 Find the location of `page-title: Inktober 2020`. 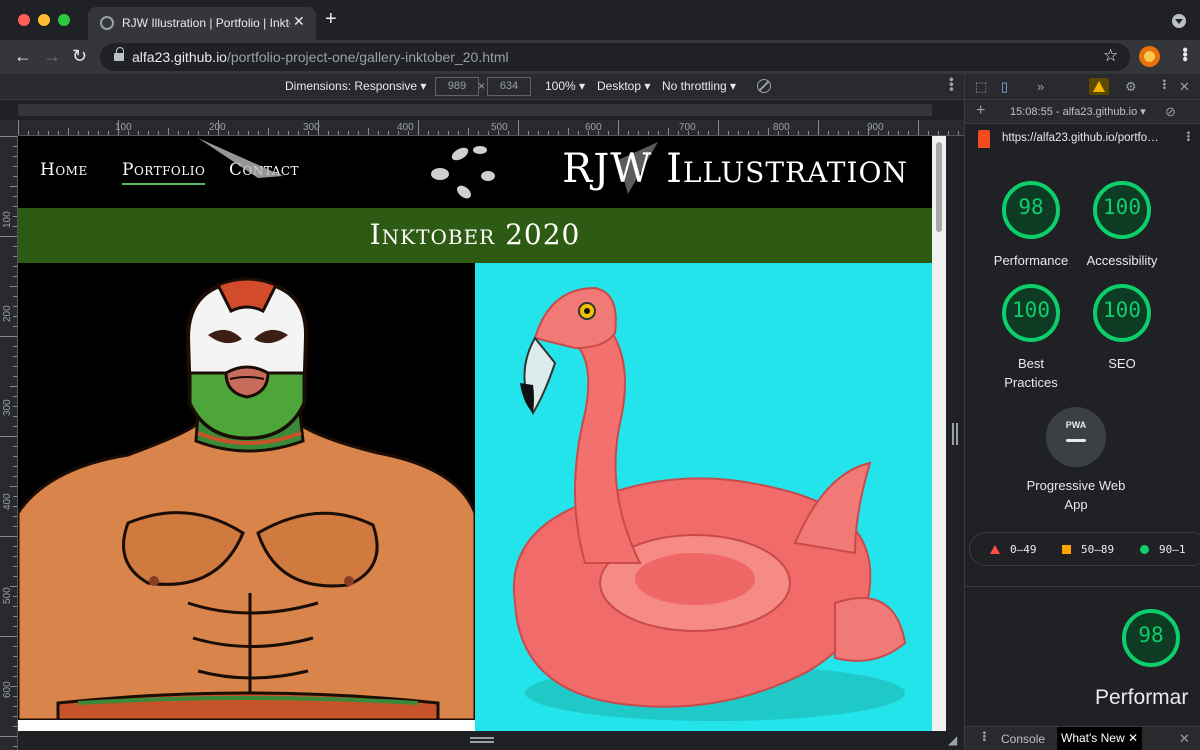

page-title: Inktober 2020 is located at coordinates (475, 234).